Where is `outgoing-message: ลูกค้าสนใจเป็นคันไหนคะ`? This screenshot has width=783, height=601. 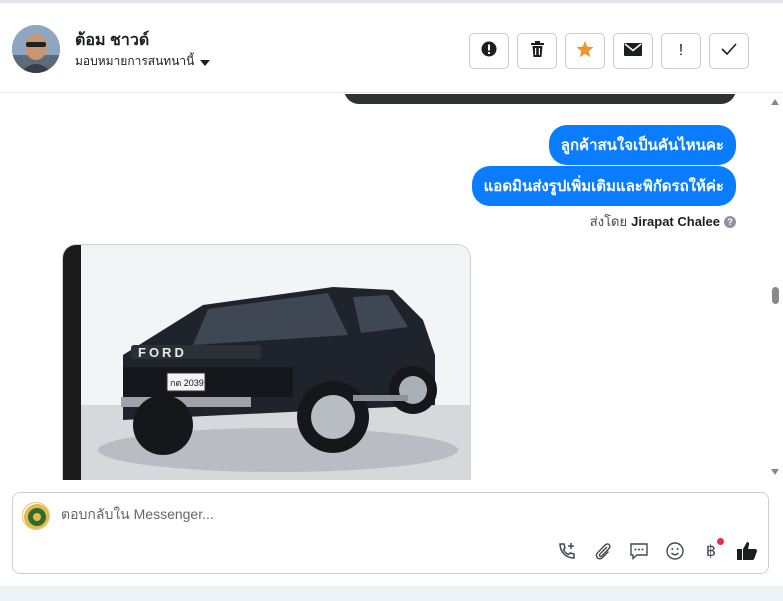 outgoing-message: ลูกค้าสนใจเป็นคันไหนคะ is located at coordinates (642, 145).